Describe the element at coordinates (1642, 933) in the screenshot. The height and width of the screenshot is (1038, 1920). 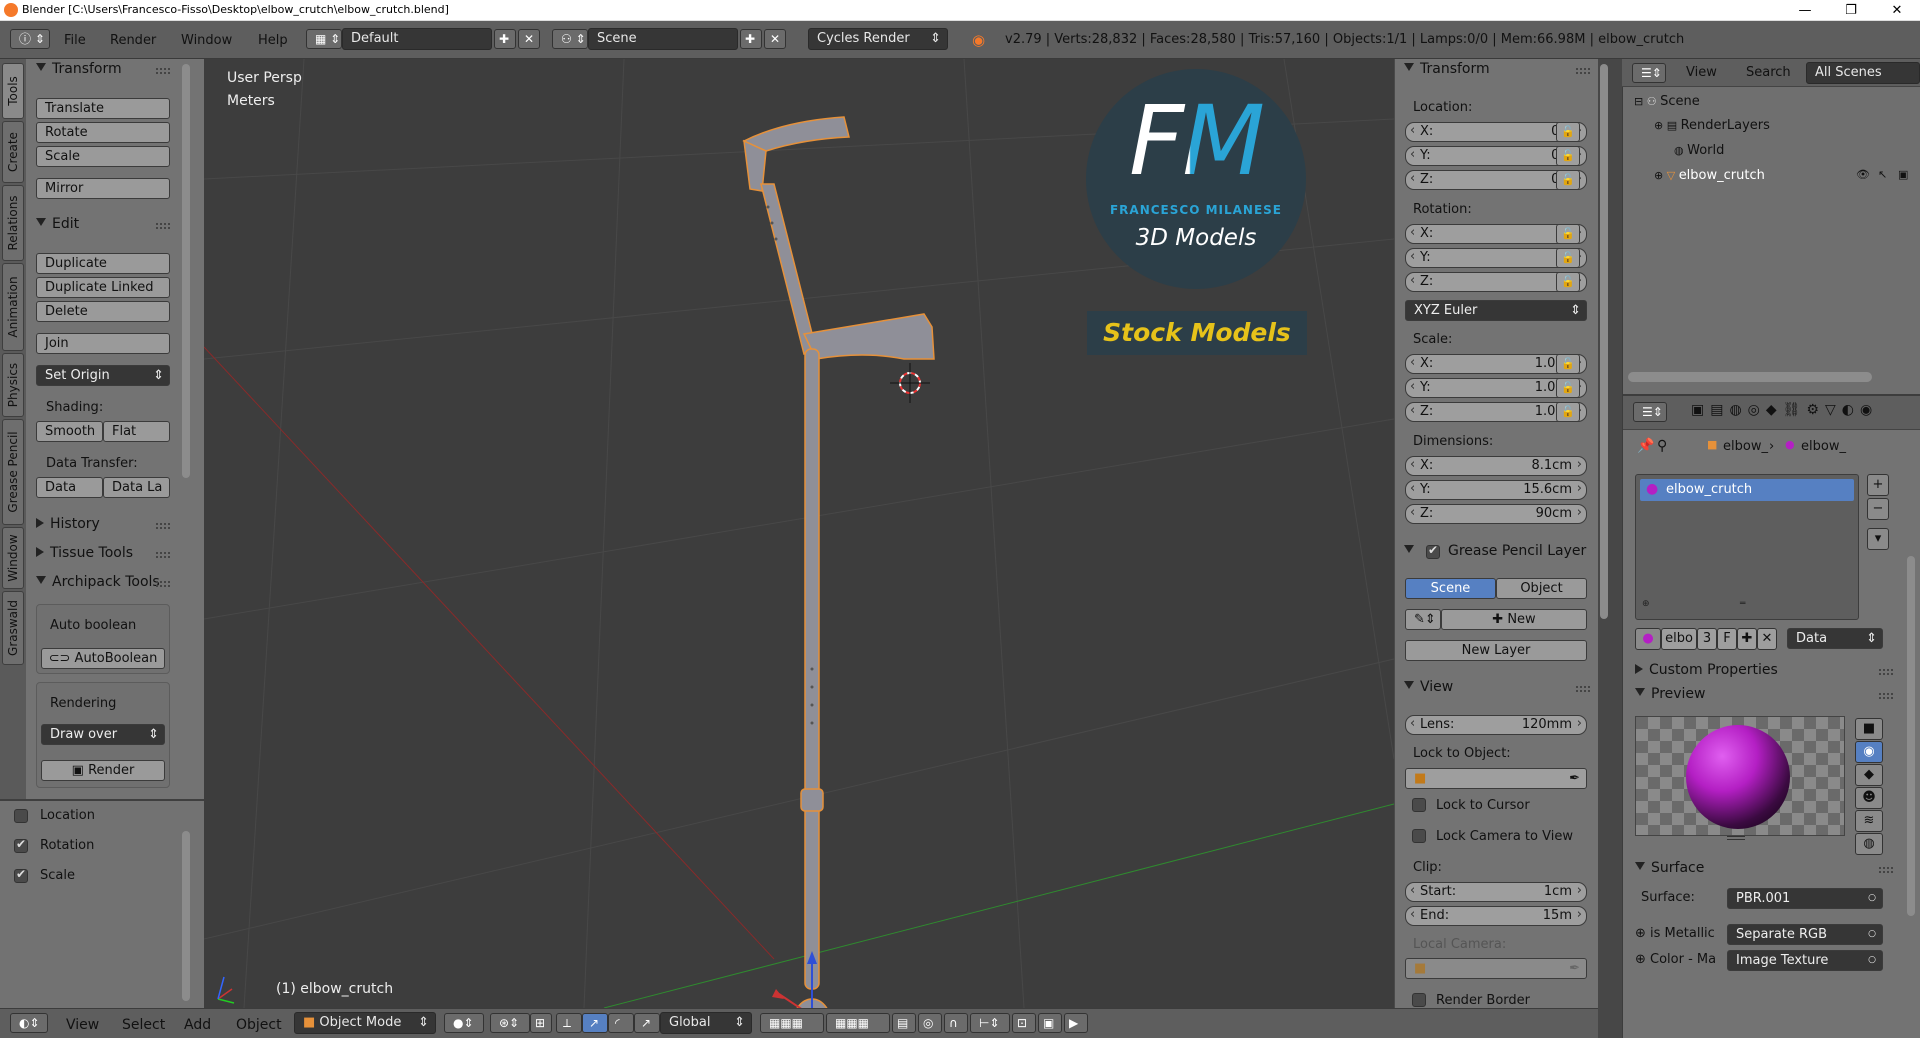
I see `expand-icon: ⊕` at that location.